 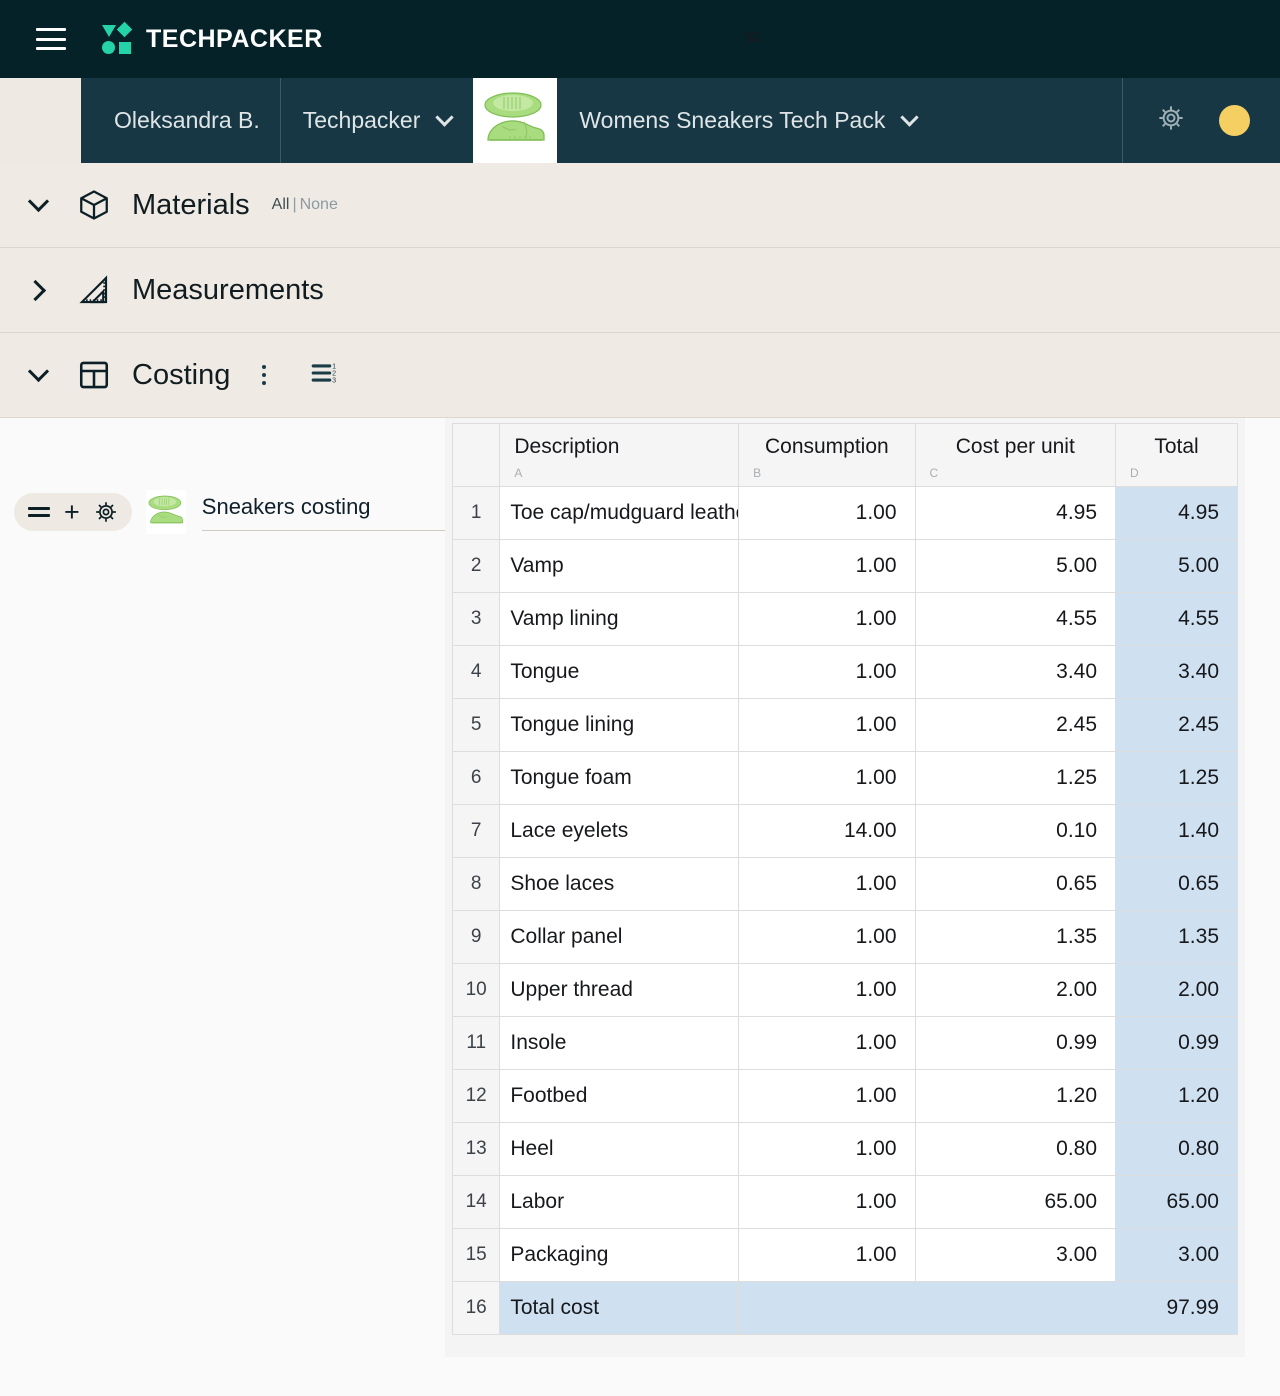 I want to click on cell-description: Labor, so click(x=619, y=1202).